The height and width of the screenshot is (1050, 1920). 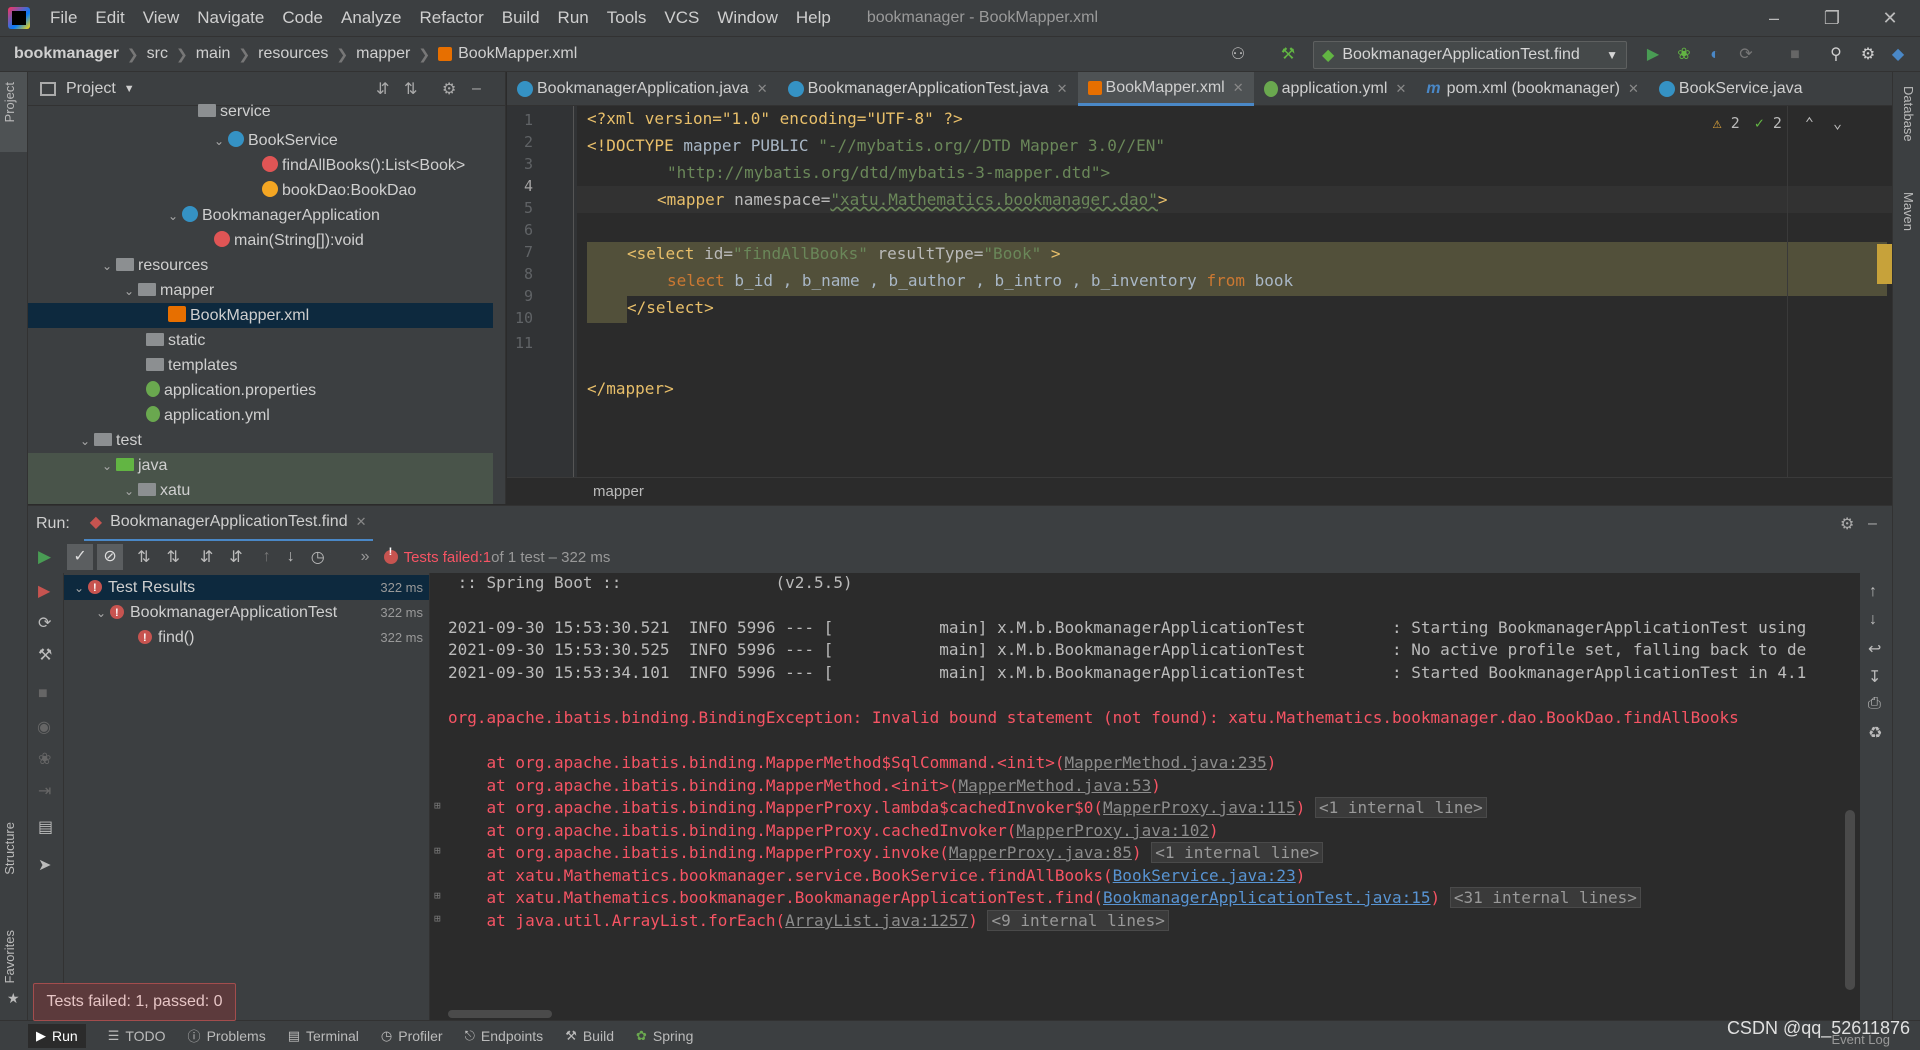 I want to click on collapse-all-icon: ⇵, so click(x=235, y=557).